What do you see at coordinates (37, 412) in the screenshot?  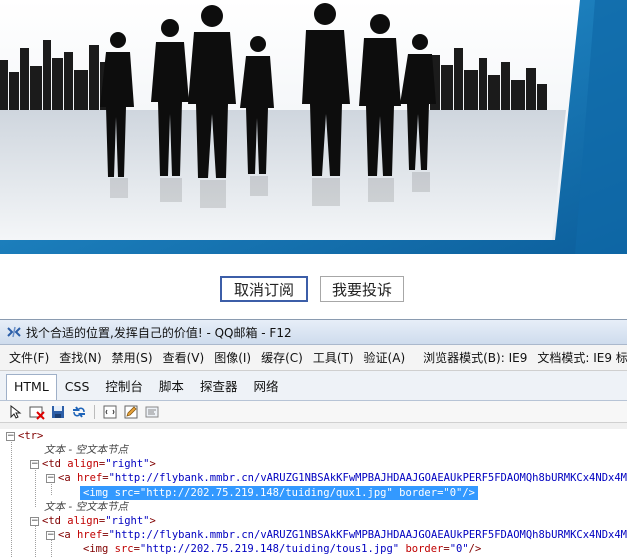 I see `clear-highlight-icon` at bounding box center [37, 412].